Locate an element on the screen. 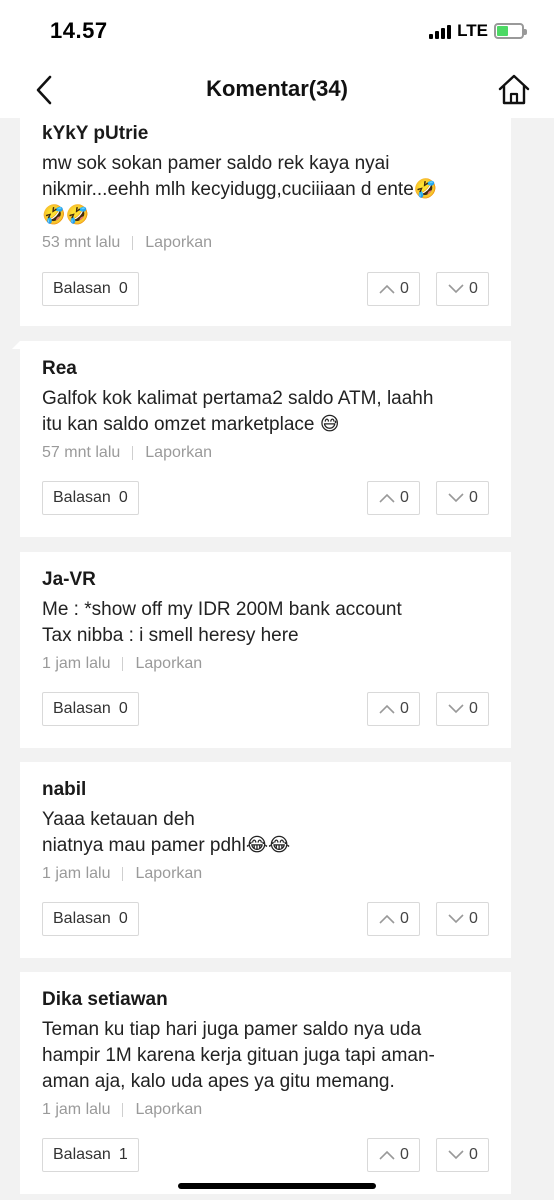 This screenshot has width=554, height=1200. network-label: LTE is located at coordinates (472, 30).